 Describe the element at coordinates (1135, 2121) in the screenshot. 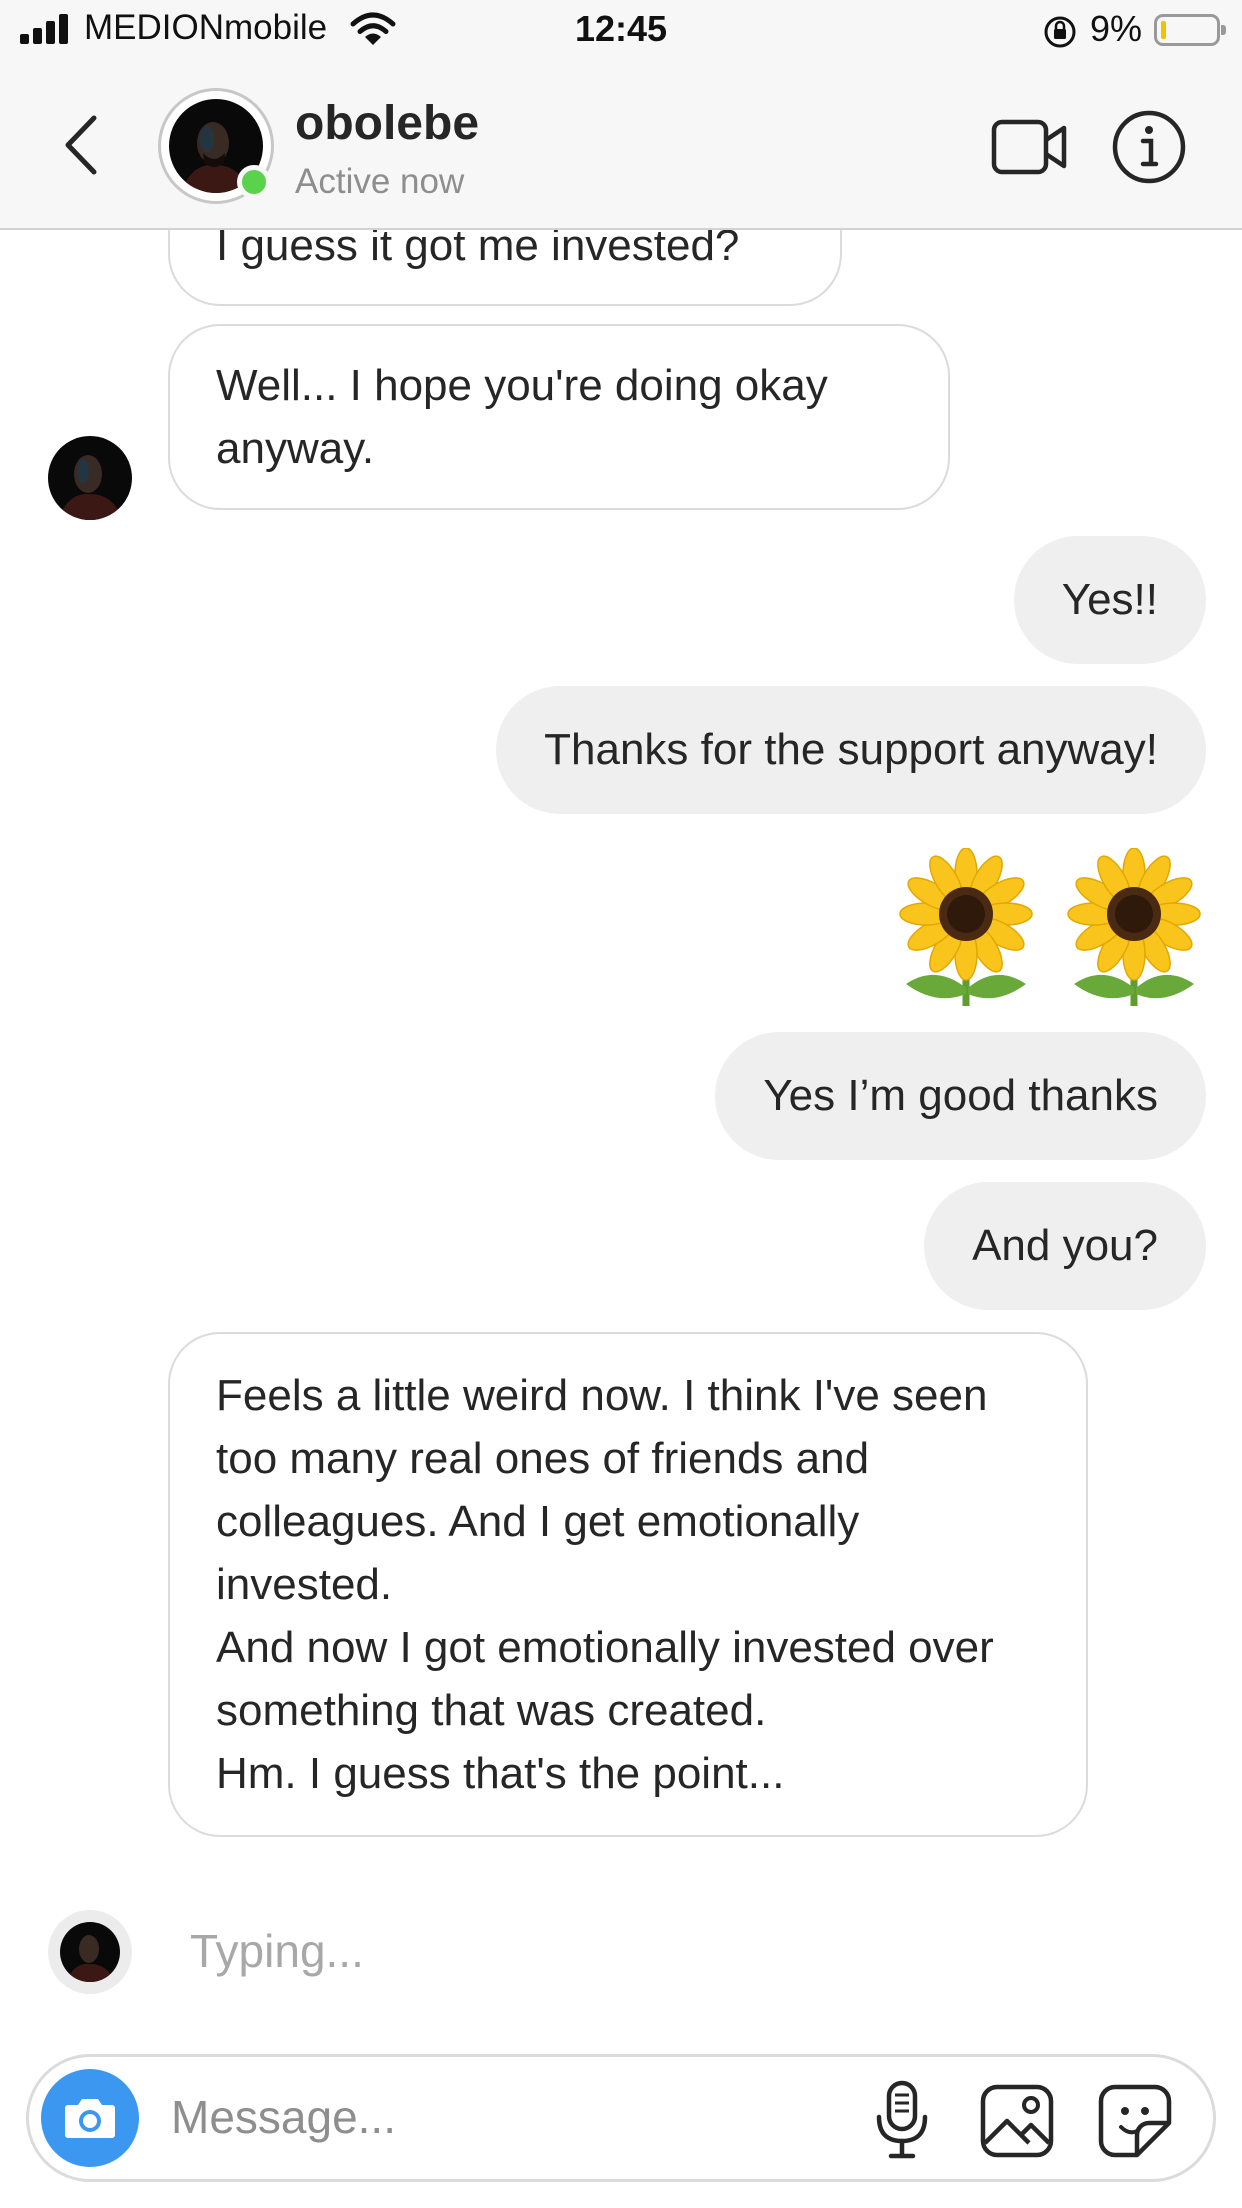

I see `sticker-icon` at that location.